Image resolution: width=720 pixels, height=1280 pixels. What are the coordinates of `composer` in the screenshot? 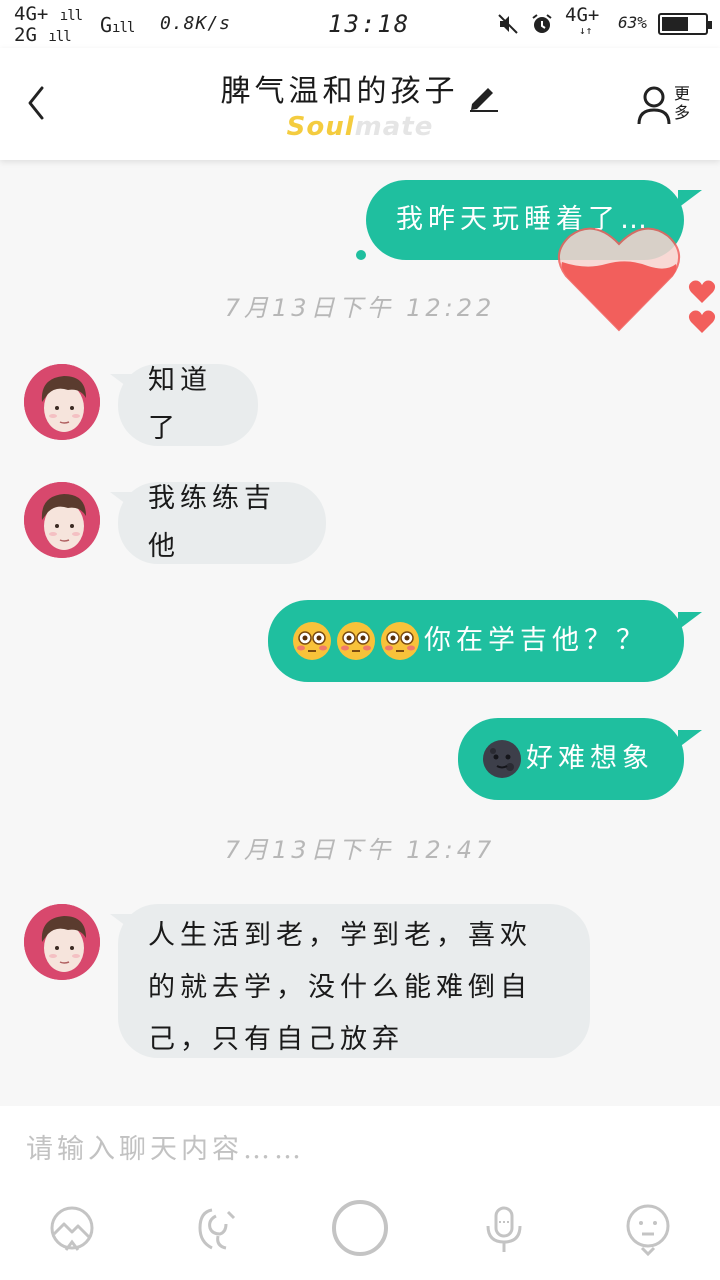 It's located at (360, 1193).